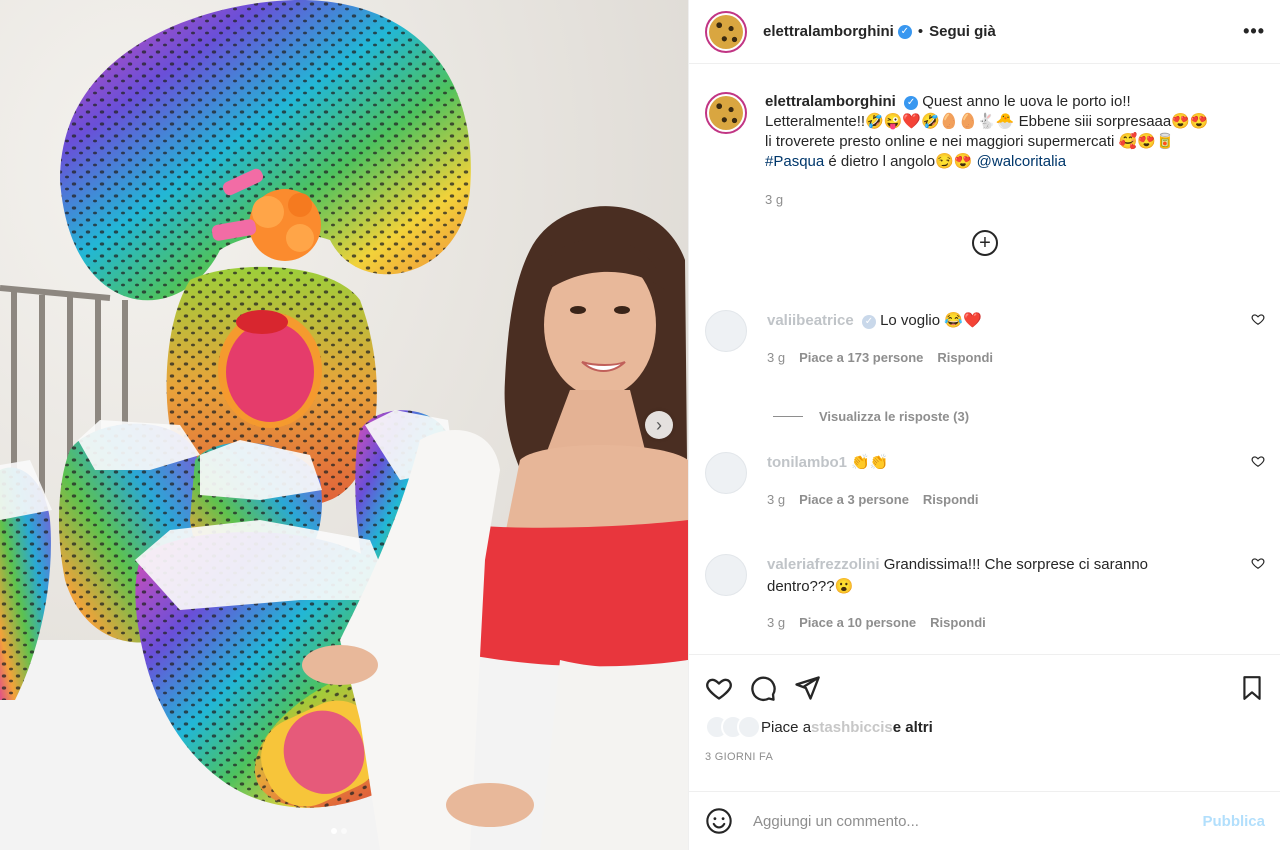  What do you see at coordinates (985, 727) in the screenshot?
I see `likes-summary: Piace a stashbiccis e altri` at bounding box center [985, 727].